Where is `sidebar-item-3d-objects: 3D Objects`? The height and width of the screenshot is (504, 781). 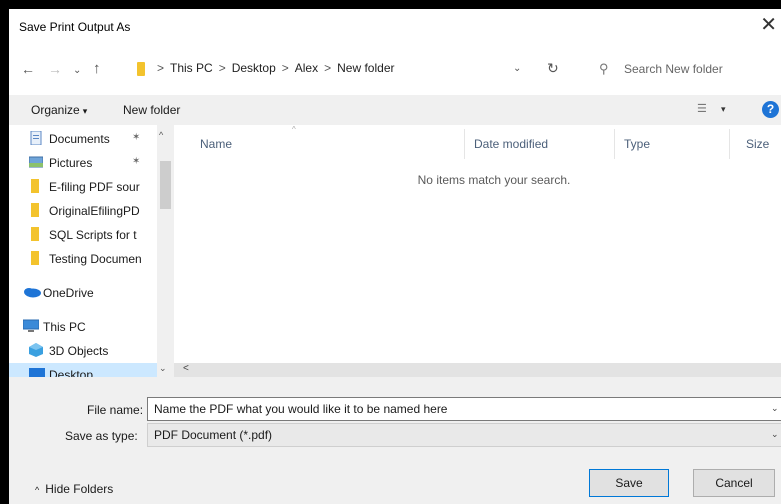 sidebar-item-3d-objects: 3D Objects is located at coordinates (91, 350).